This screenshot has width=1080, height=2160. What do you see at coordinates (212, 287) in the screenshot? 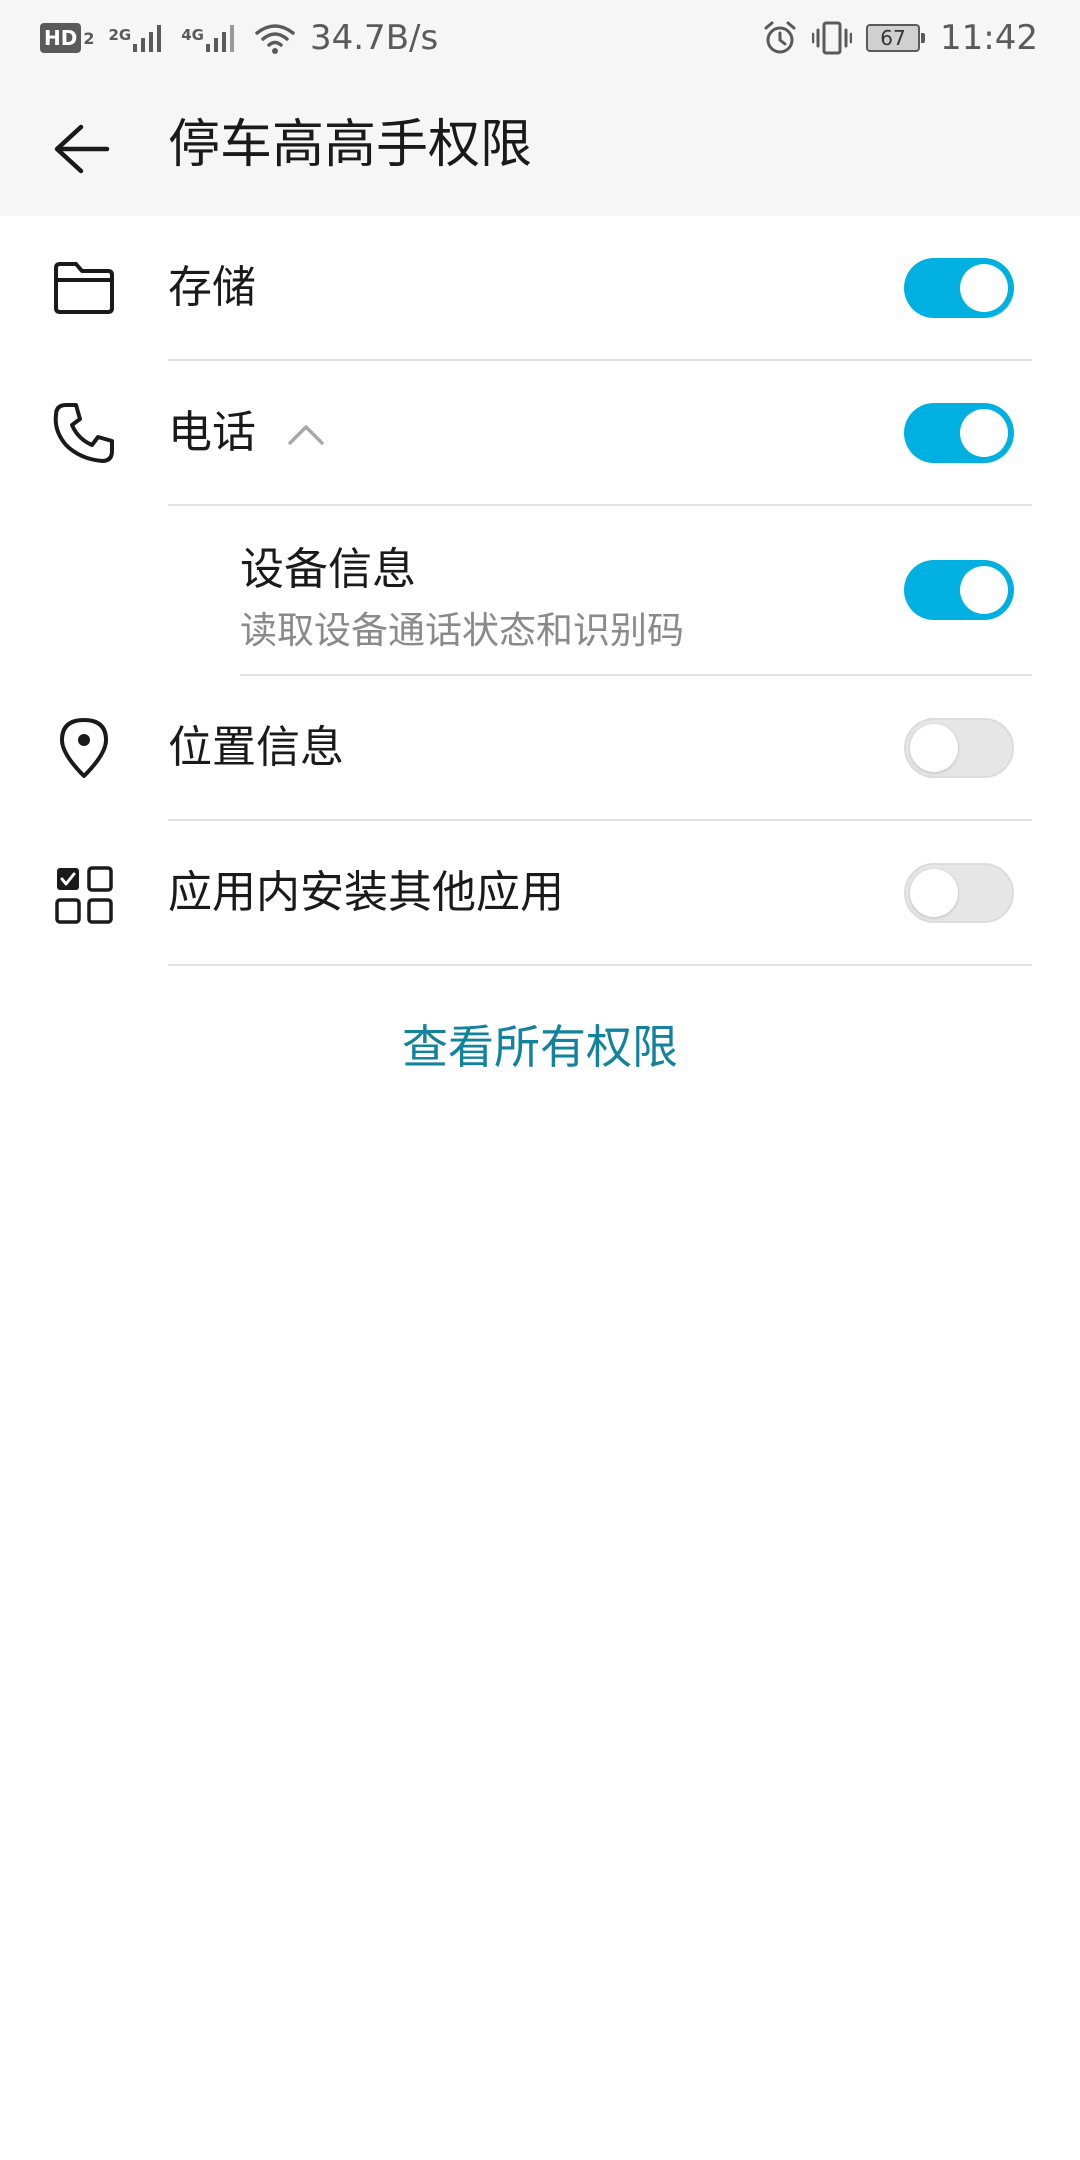
I see `permission-label: 存储` at bounding box center [212, 287].